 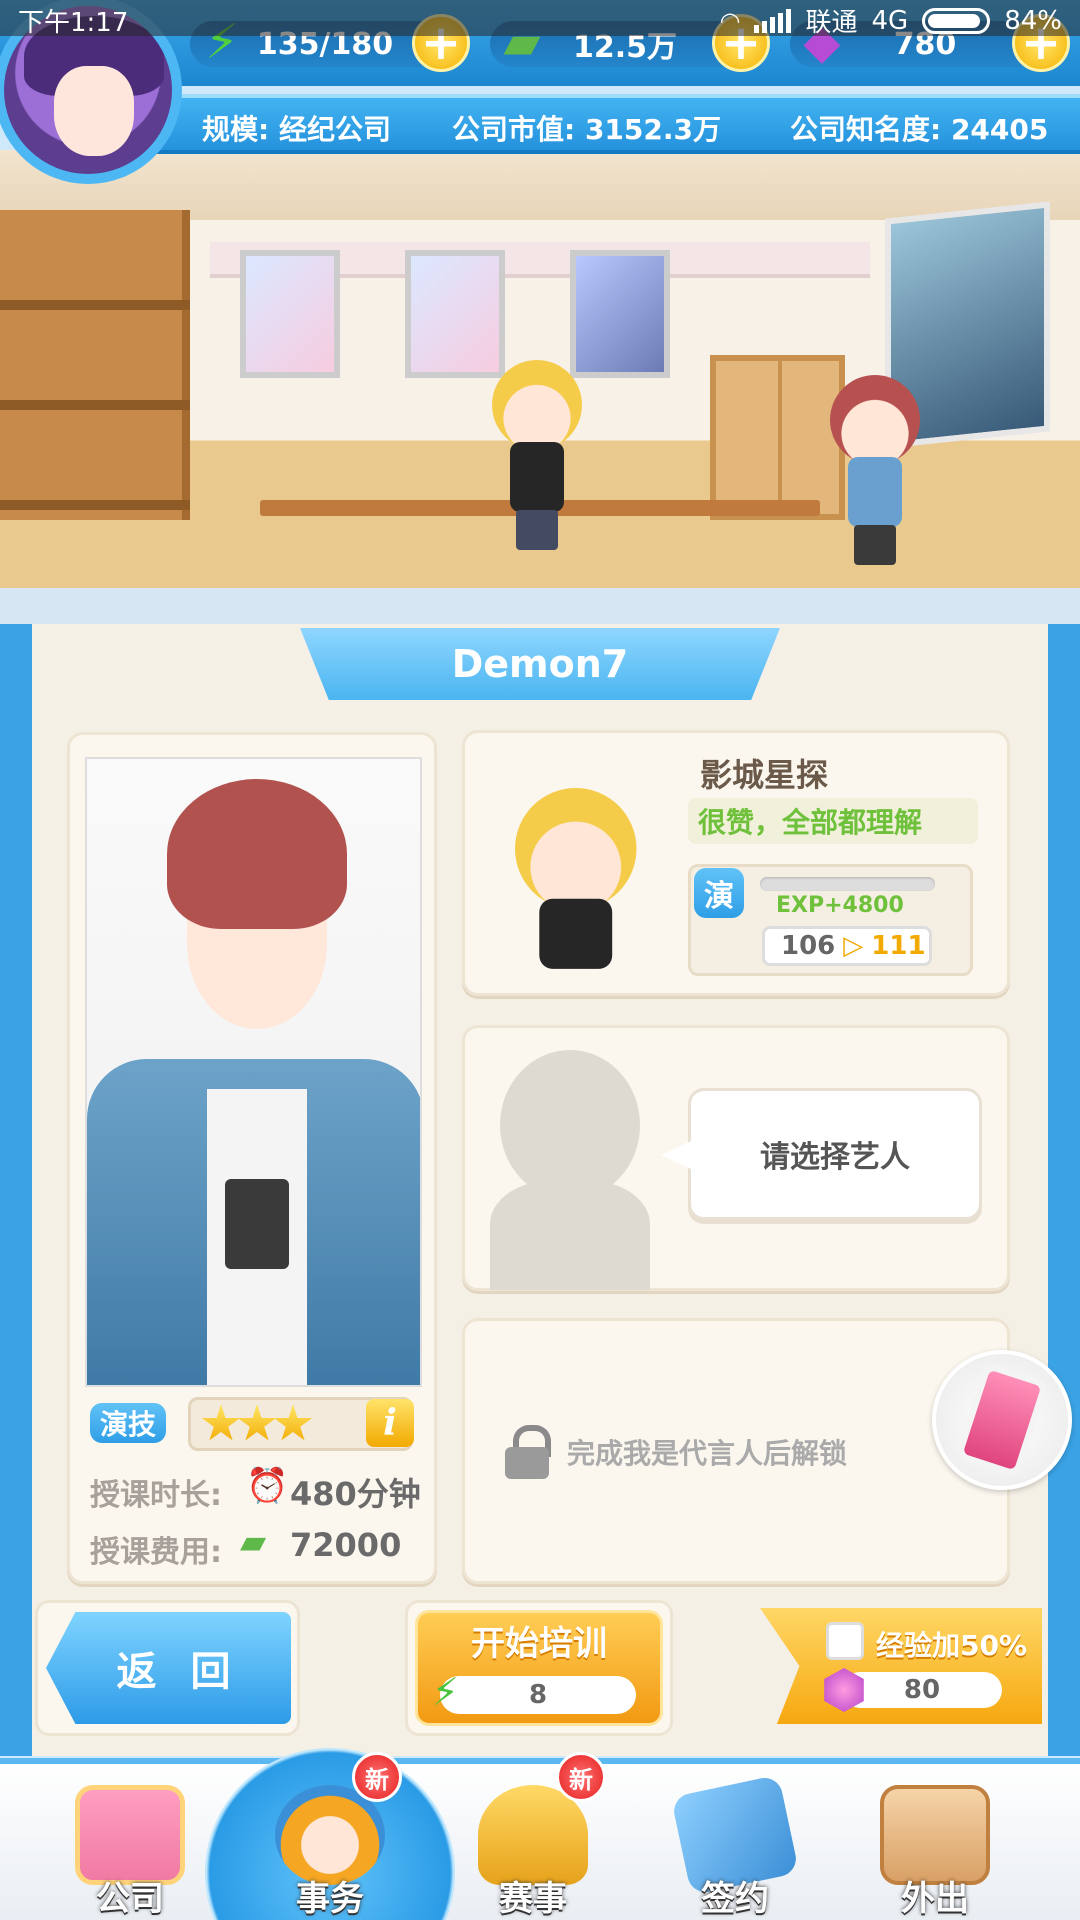 What do you see at coordinates (956, 20) in the screenshot?
I see `battery-icon` at bounding box center [956, 20].